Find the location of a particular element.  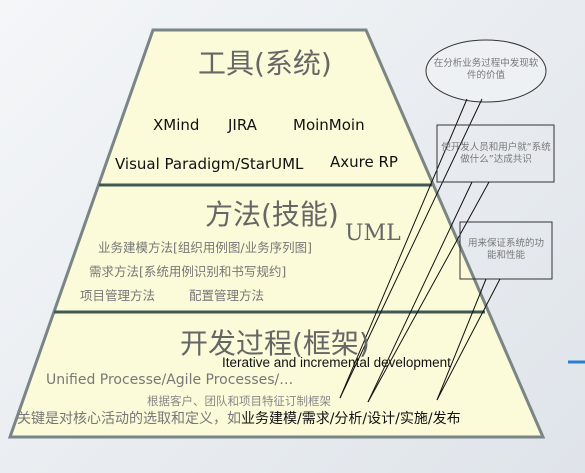

tool-item: Axure RP is located at coordinates (364, 162).